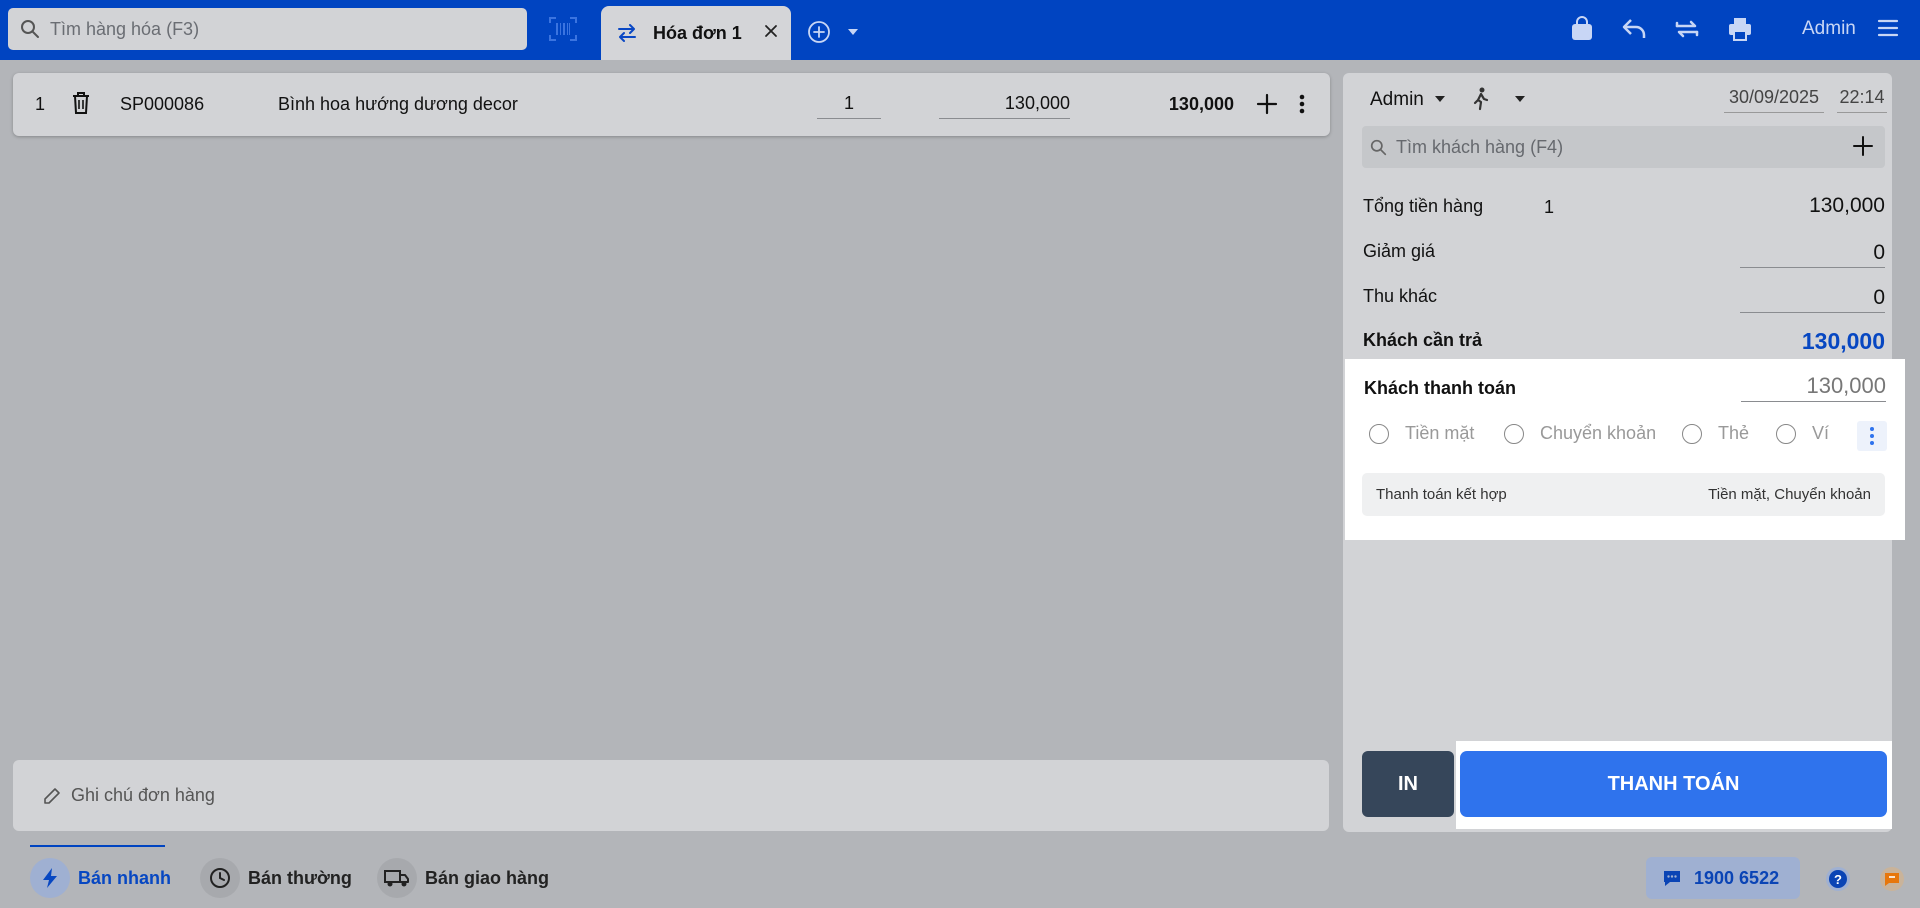 The image size is (1920, 908). Describe the element at coordinates (1740, 29) in the screenshot. I see `printer-icon` at that location.